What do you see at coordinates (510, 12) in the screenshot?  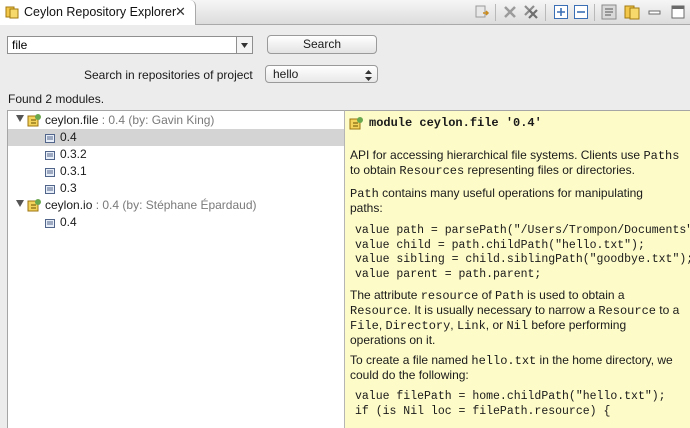 I see `remove-icon` at bounding box center [510, 12].